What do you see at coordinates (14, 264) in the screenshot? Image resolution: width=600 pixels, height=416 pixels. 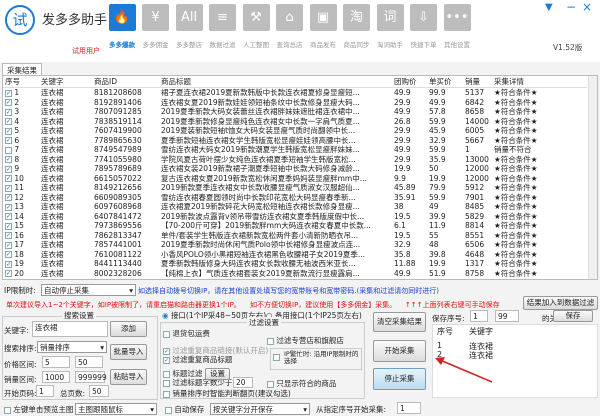 I see `row-checkbox: ✓ 19` at bounding box center [14, 264].